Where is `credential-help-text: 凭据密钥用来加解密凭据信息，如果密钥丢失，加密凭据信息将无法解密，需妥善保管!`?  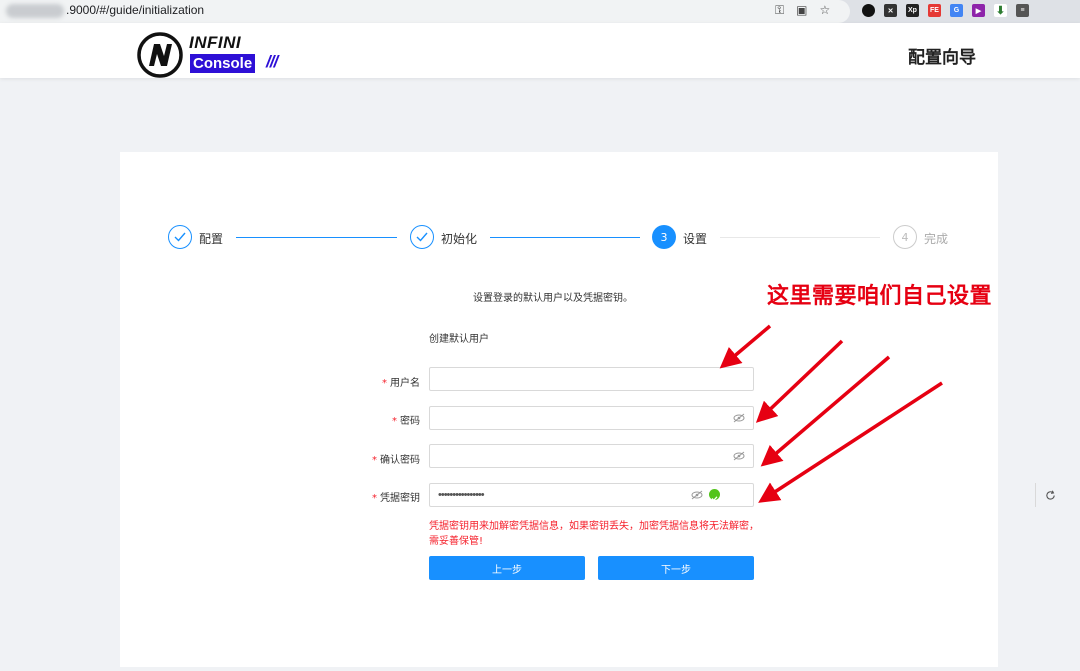
credential-help-text: 凭据密钥用来加解密凭据信息，如果密钥丢失，加密凭据信息将无法解密，需妥善保管! is located at coordinates (594, 534).